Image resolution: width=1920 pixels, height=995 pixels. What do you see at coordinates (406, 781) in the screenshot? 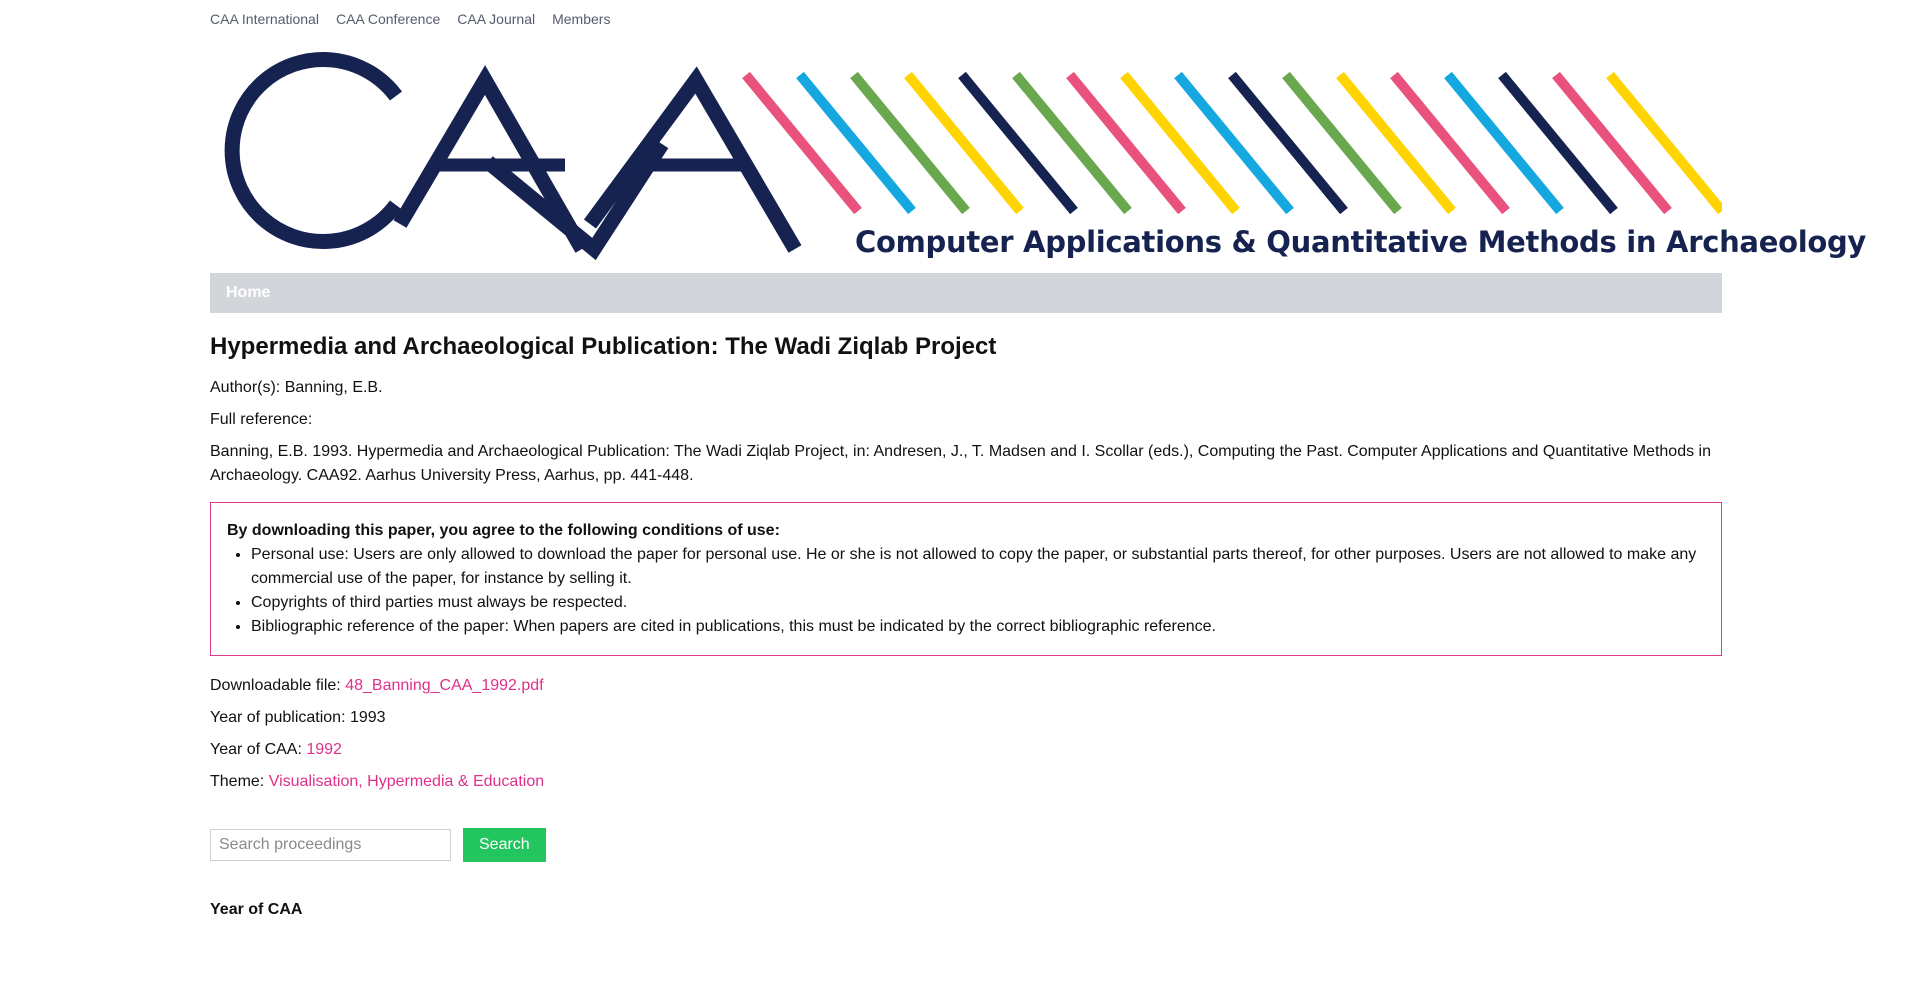
I see `theme-link: Visualisation, Hypermedia & Education` at bounding box center [406, 781].